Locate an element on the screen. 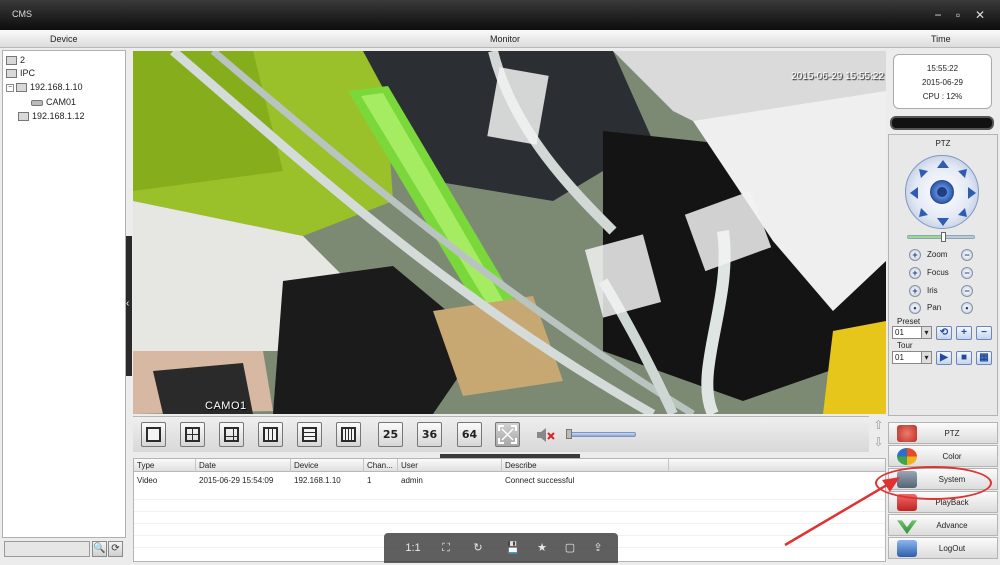 The height and width of the screenshot is (565, 1000). sixteen-view-icon is located at coordinates (348, 434).